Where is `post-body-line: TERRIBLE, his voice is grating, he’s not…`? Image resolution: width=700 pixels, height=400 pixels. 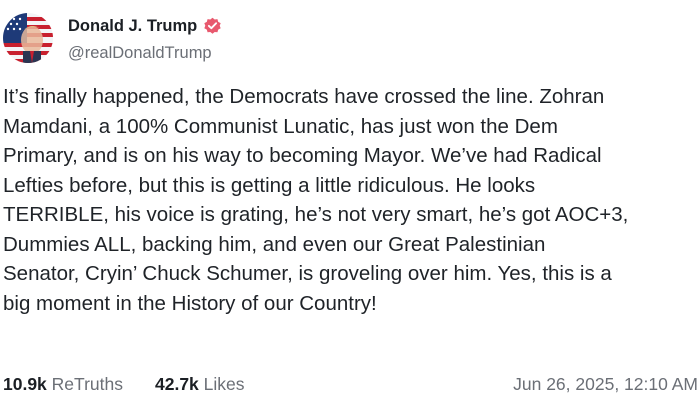 post-body-line: TERRIBLE, his voice is grating, he’s not… is located at coordinates (316, 214).